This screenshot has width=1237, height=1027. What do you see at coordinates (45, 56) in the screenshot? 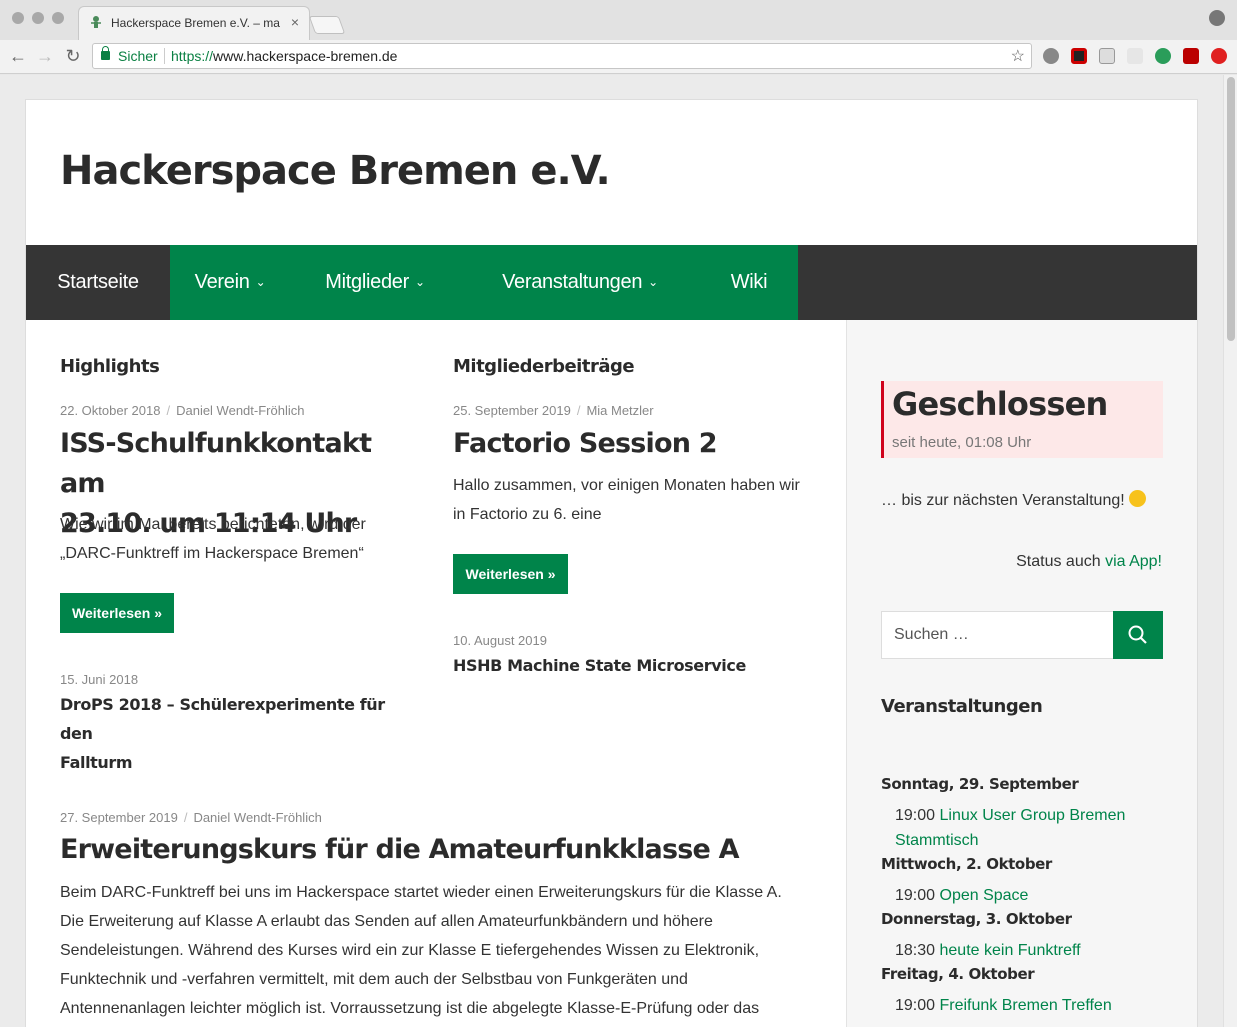
I see `forward-arrow-icon: →` at bounding box center [45, 56].